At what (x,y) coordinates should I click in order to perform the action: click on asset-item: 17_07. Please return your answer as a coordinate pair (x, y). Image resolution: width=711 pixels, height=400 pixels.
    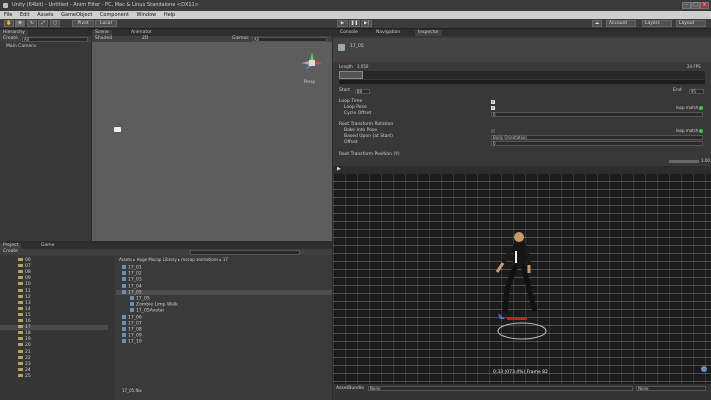
    Looking at the image, I should click on (132, 323).